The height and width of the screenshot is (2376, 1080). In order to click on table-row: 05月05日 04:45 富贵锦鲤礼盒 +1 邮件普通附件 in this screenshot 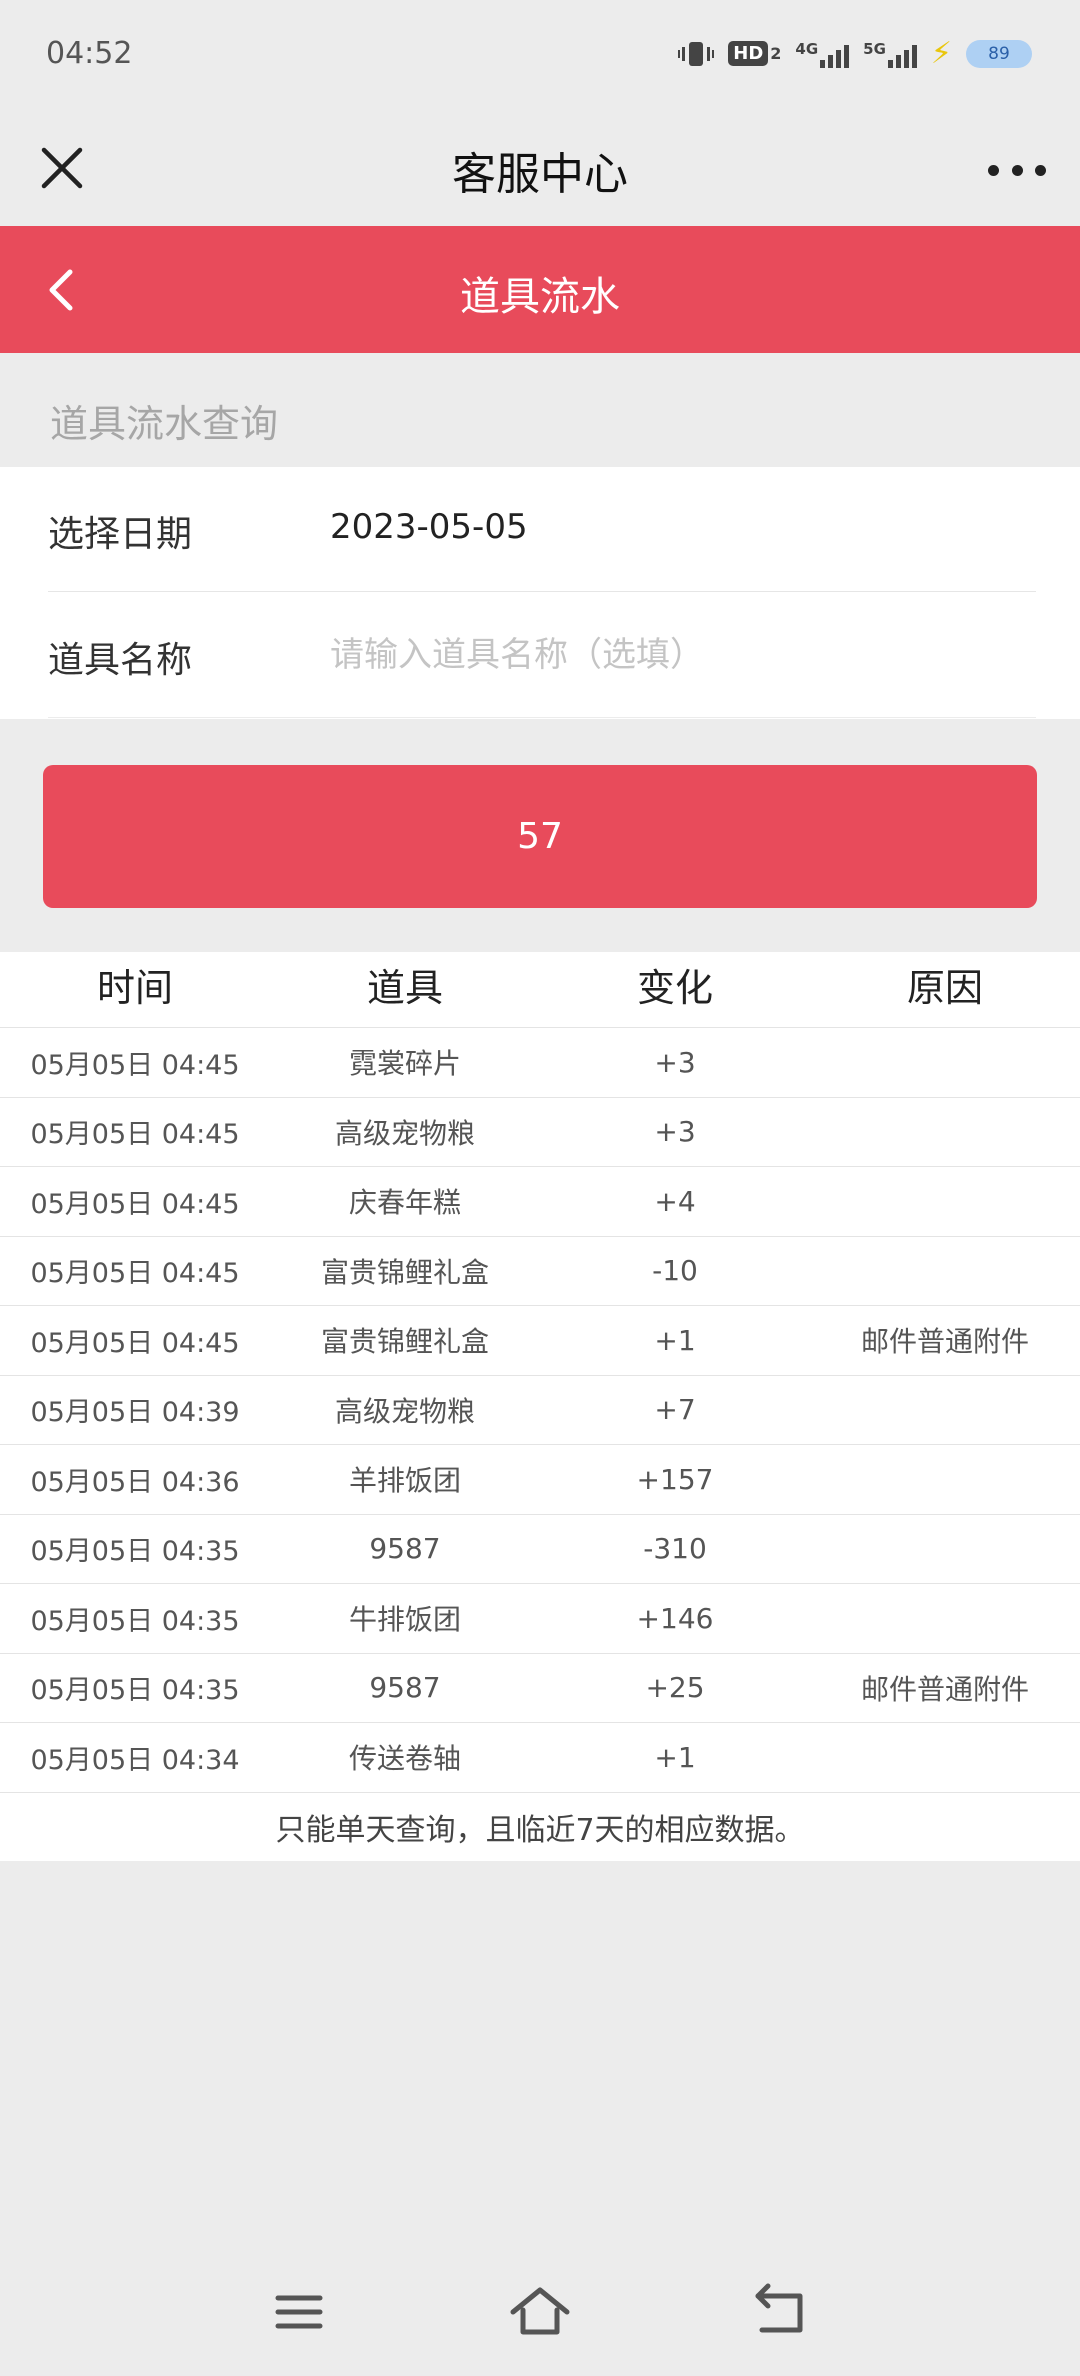, I will do `click(540, 1341)`.